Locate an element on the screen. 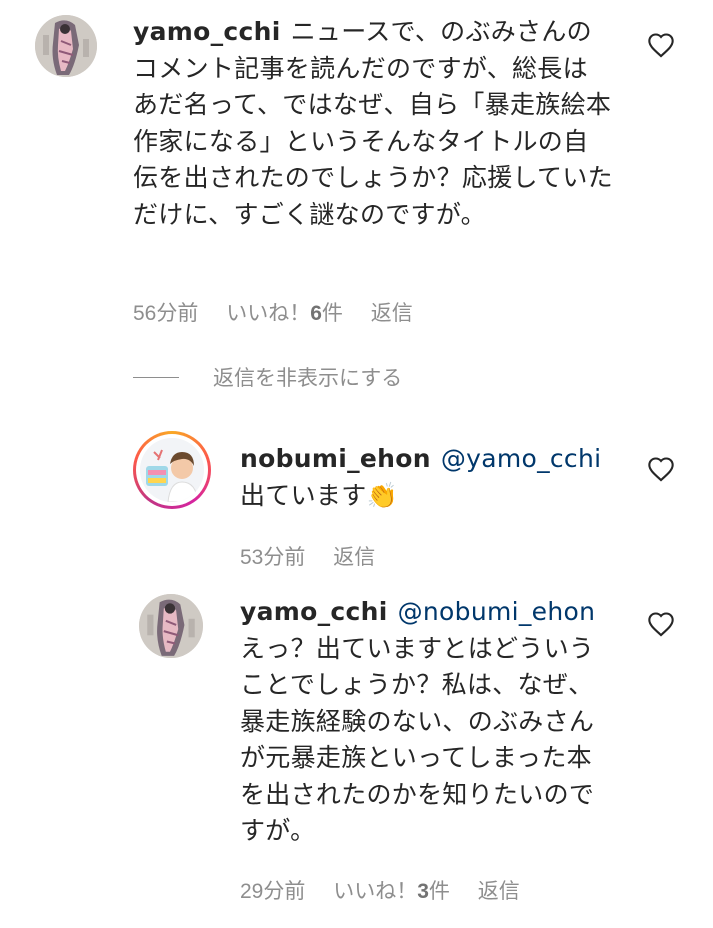 The image size is (713, 928). reply-text: nobumi_ehon @yamo_cchi 出ています👏 is located at coordinates (430, 477).